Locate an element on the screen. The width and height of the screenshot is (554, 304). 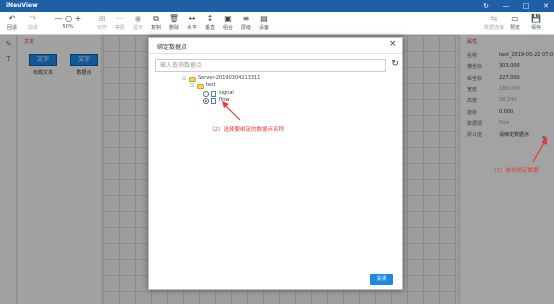
arrowhead-flow-icon is located at coordinates (225, 104).